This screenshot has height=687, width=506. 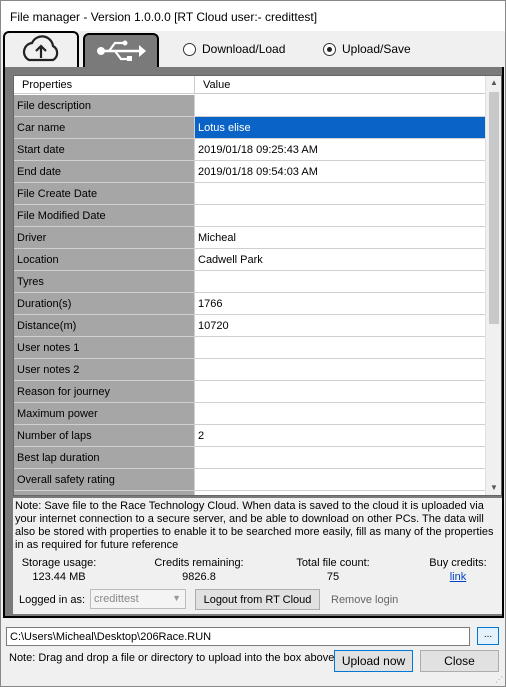 What do you see at coordinates (340, 171) in the screenshot?
I see `property-value: 2019/01/18 09:54:03 AM` at bounding box center [340, 171].